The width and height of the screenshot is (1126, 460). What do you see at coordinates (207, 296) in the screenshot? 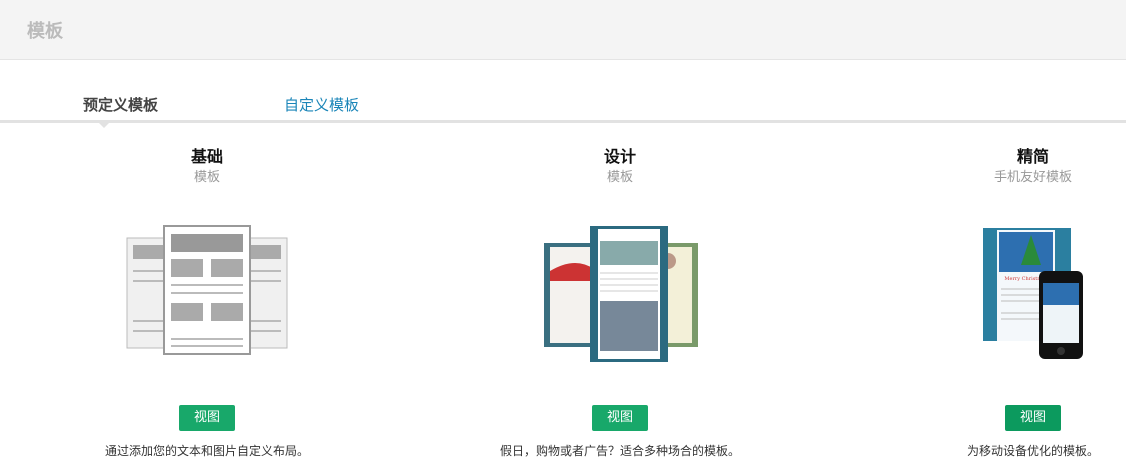
I see `basic-layout-icon` at bounding box center [207, 296].